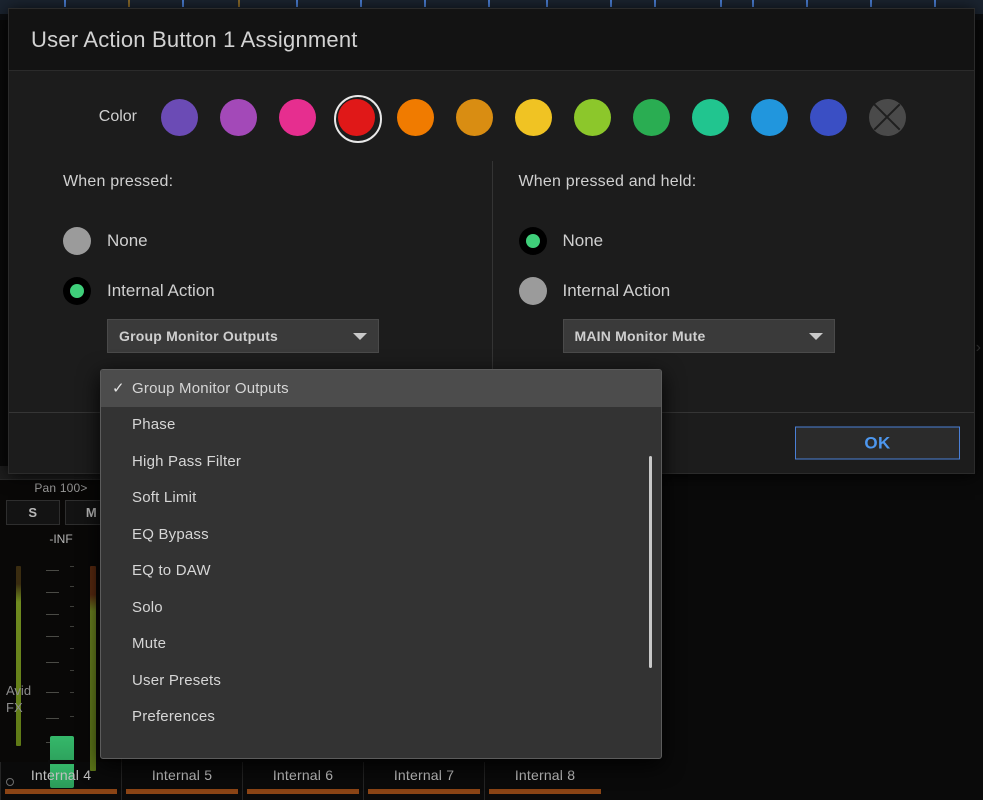 The image size is (983, 800). Describe the element at coordinates (415, 117) in the screenshot. I see `color-swatch-orange` at that location.